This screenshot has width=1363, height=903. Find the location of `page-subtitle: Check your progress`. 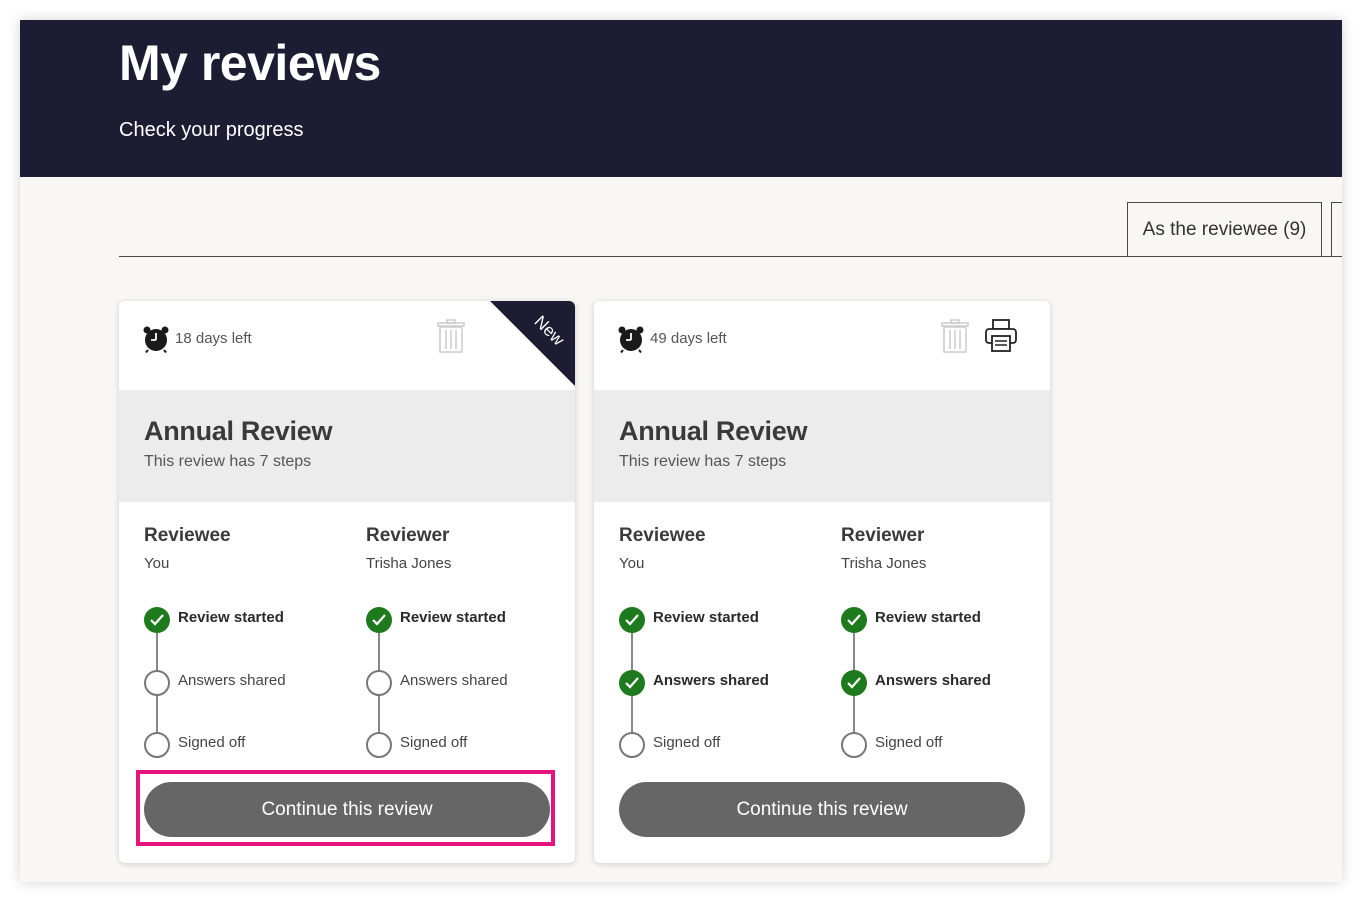

page-subtitle: Check your progress is located at coordinates (211, 130).